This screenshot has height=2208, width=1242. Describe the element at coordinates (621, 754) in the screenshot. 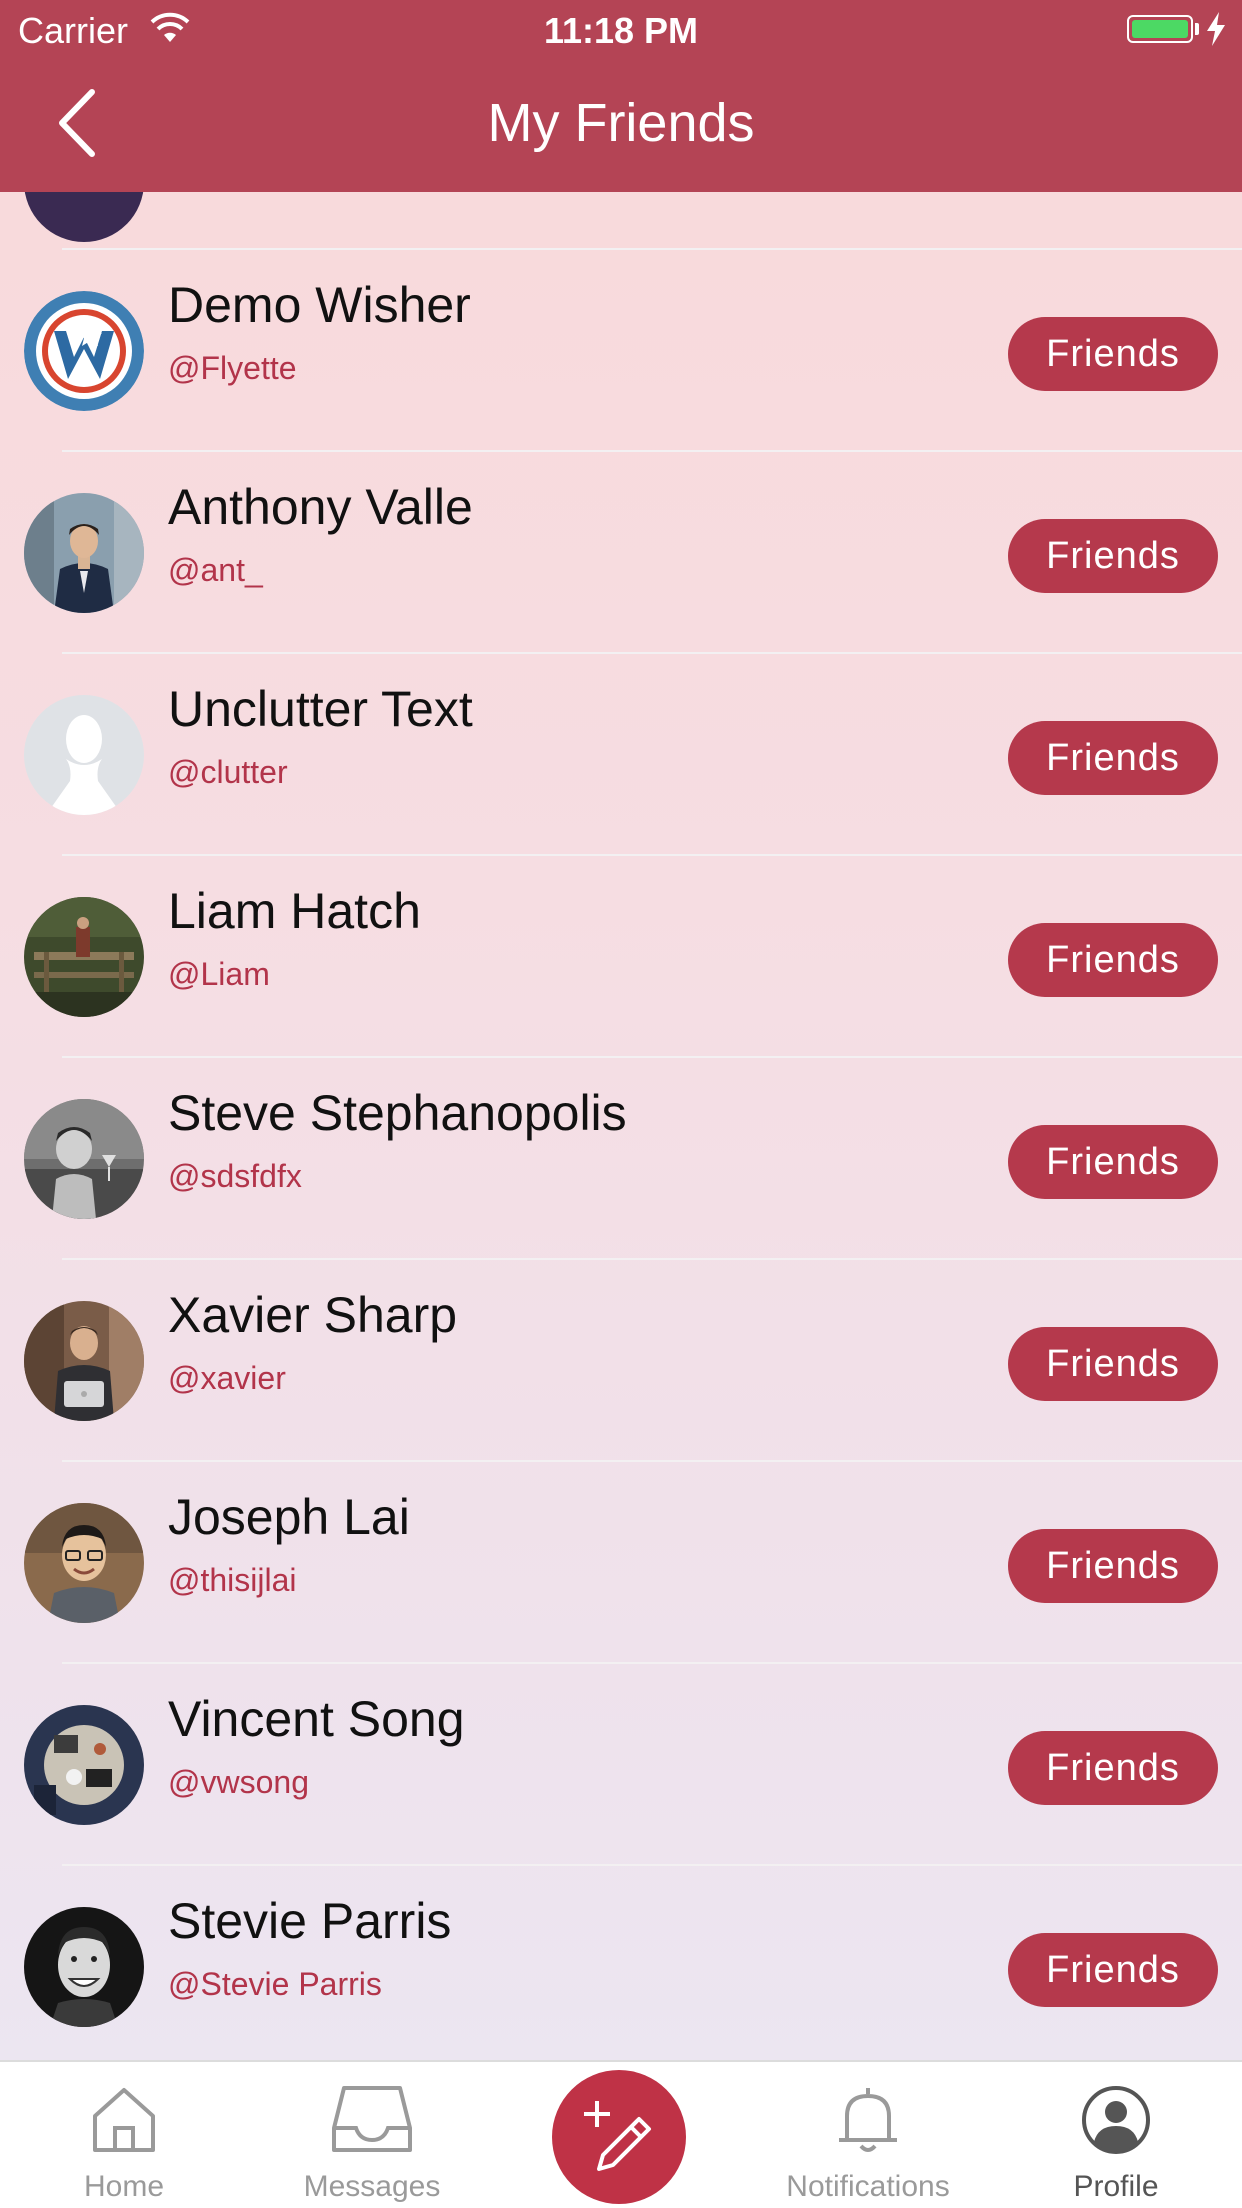

I see `friend-row: Unclutter Text @clutter Friends` at that location.